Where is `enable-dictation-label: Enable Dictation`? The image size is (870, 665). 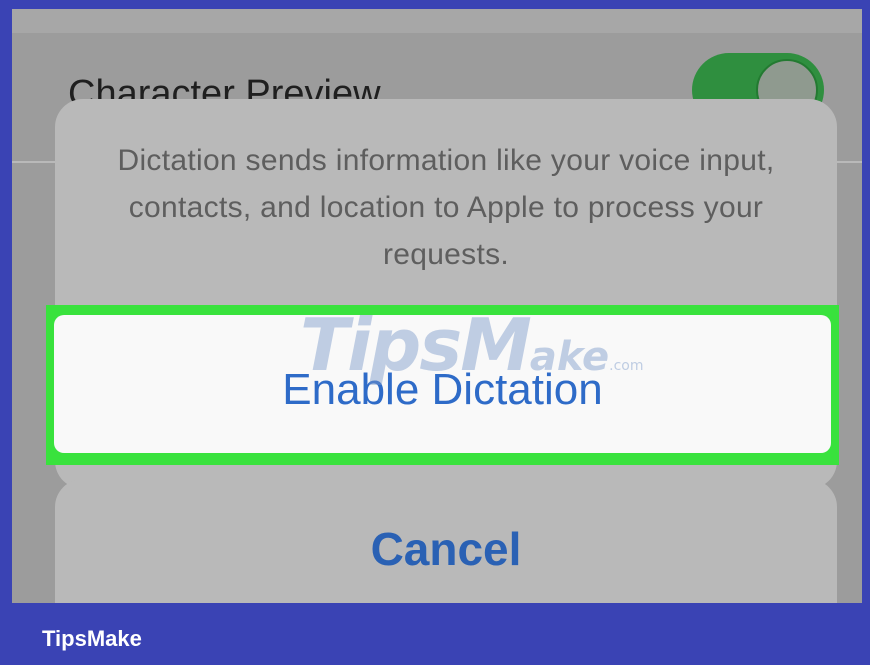
enable-dictation-label: Enable Dictation is located at coordinates (442, 389).